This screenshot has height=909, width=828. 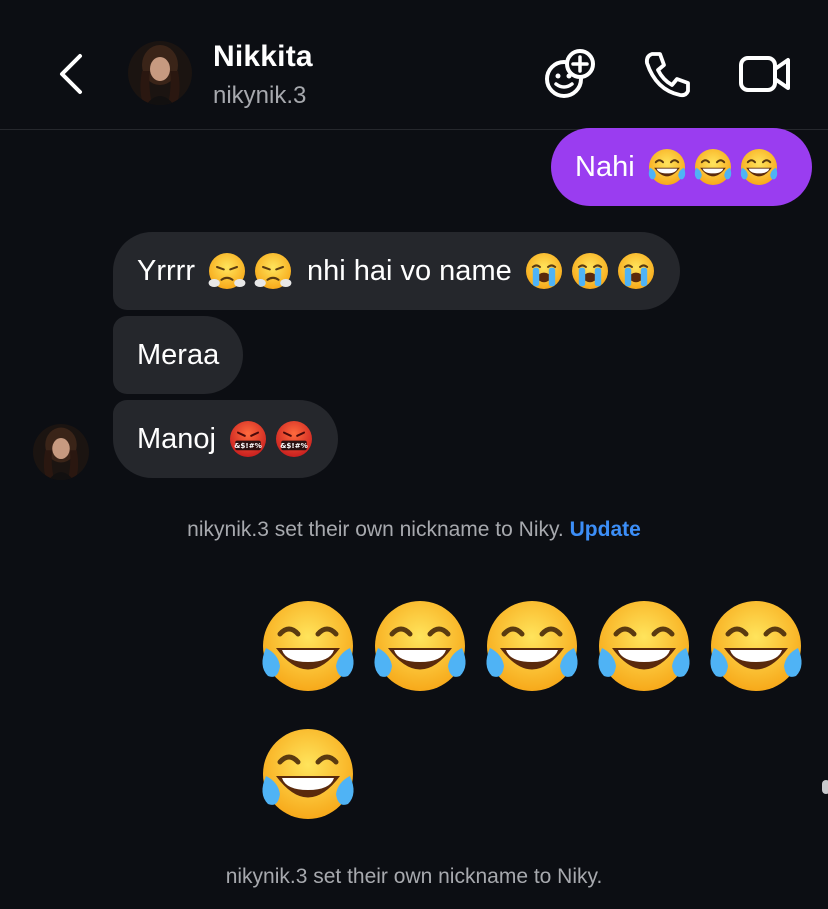 I want to click on video-call-button, so click(x=765, y=74).